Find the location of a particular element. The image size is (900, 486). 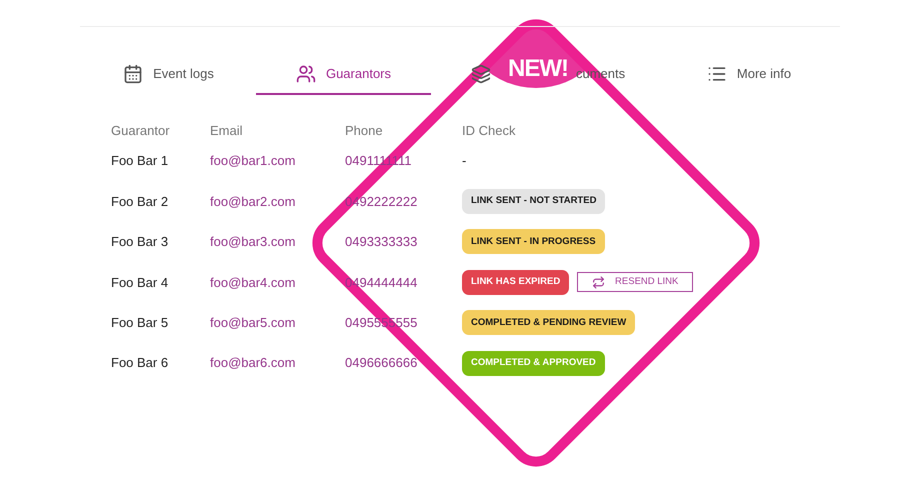

column-header: ID Check is located at coordinates (489, 131).